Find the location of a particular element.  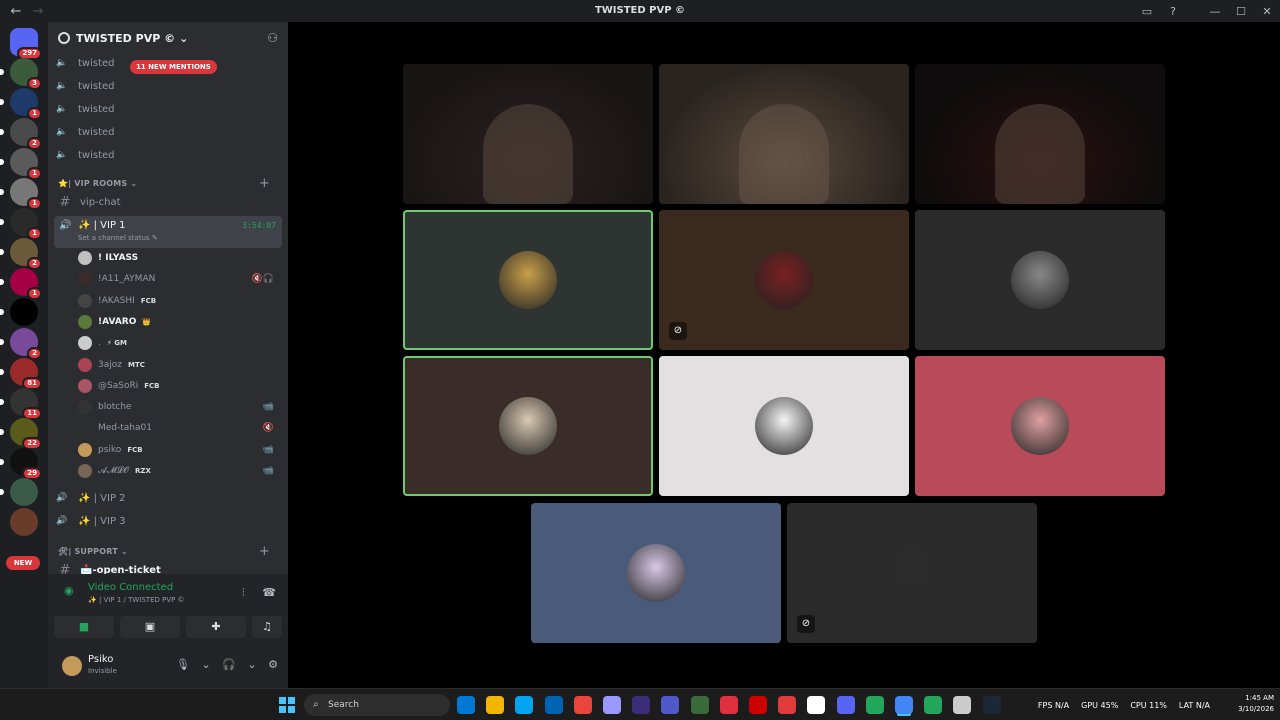

category-support: 🛠| SUPPORT ⌄ + is located at coordinates (168, 551).